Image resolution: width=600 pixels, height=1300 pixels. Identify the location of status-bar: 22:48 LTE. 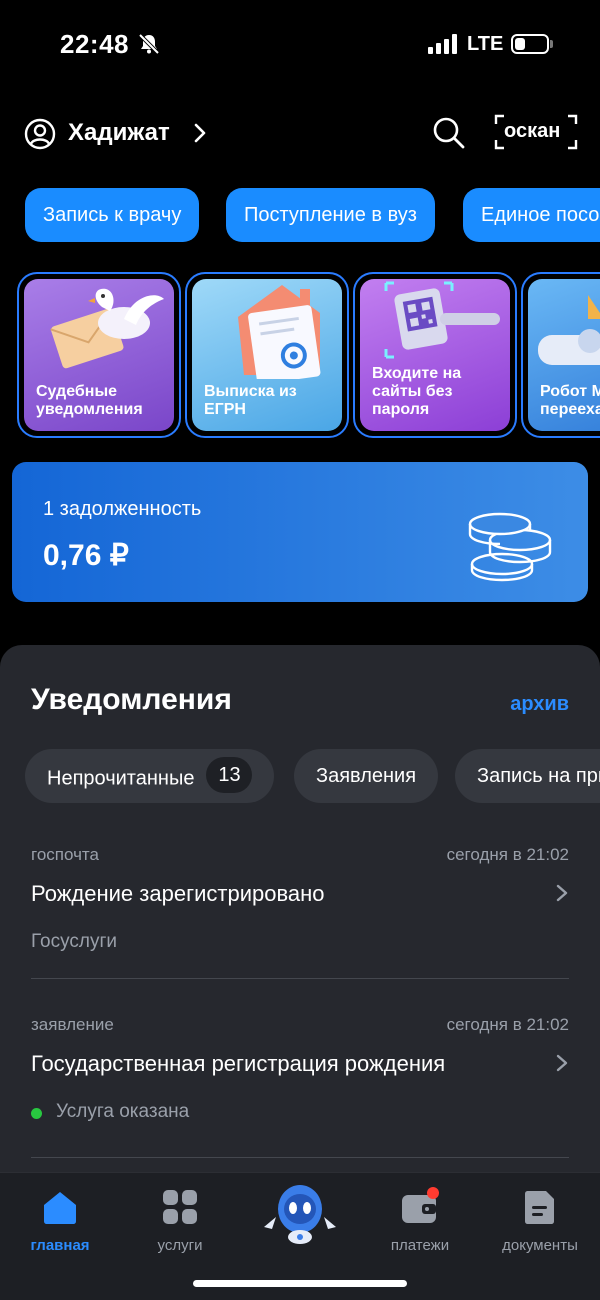
(300, 45).